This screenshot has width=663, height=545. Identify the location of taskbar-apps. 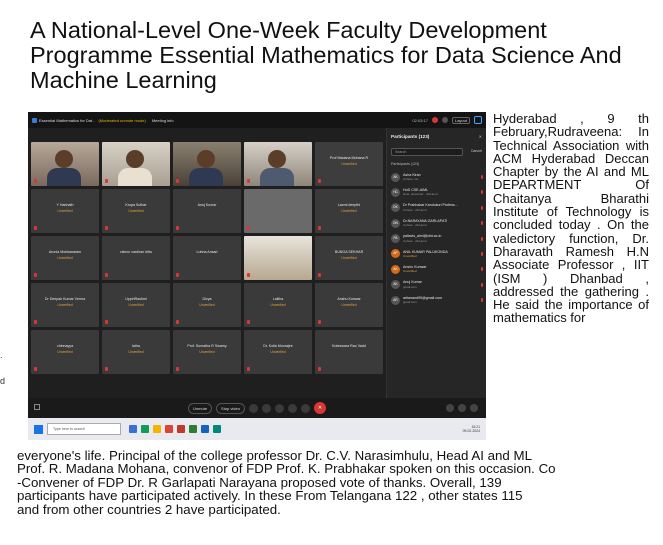
(175, 429).